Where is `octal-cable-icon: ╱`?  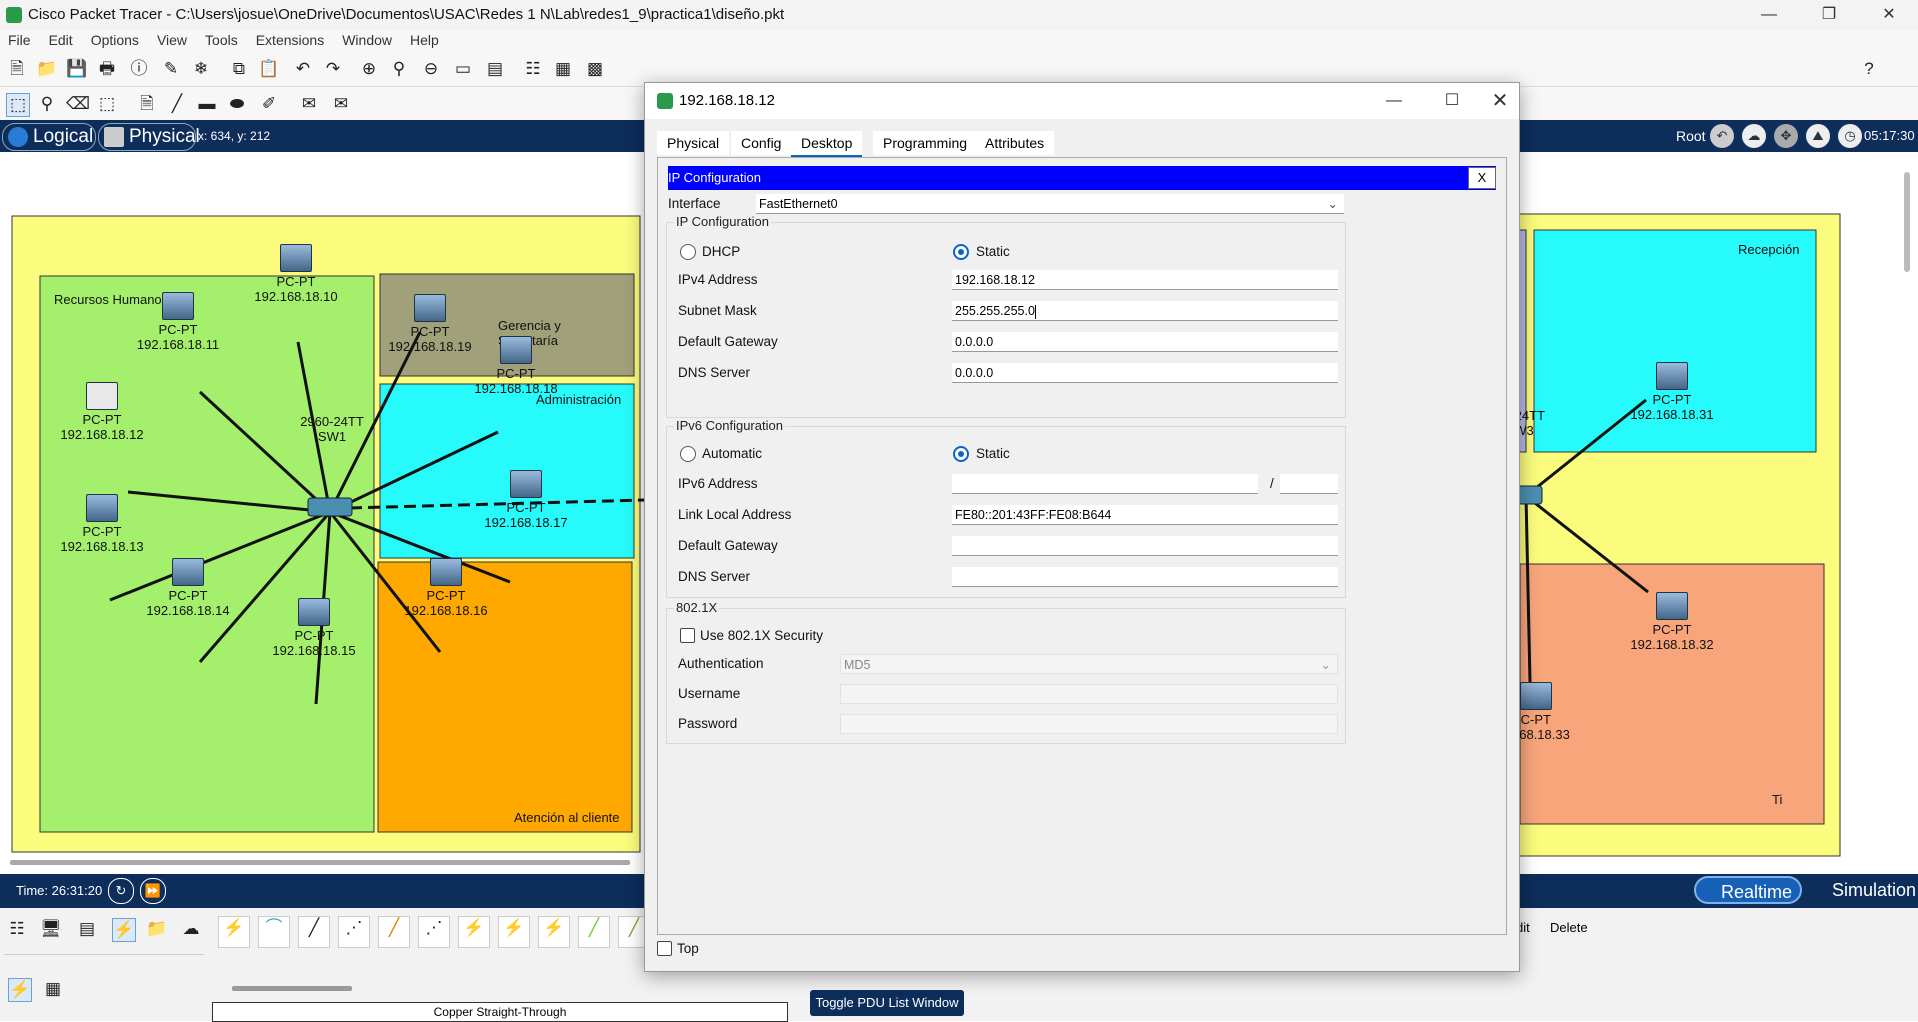
octal-cable-icon: ╱ is located at coordinates (594, 932).